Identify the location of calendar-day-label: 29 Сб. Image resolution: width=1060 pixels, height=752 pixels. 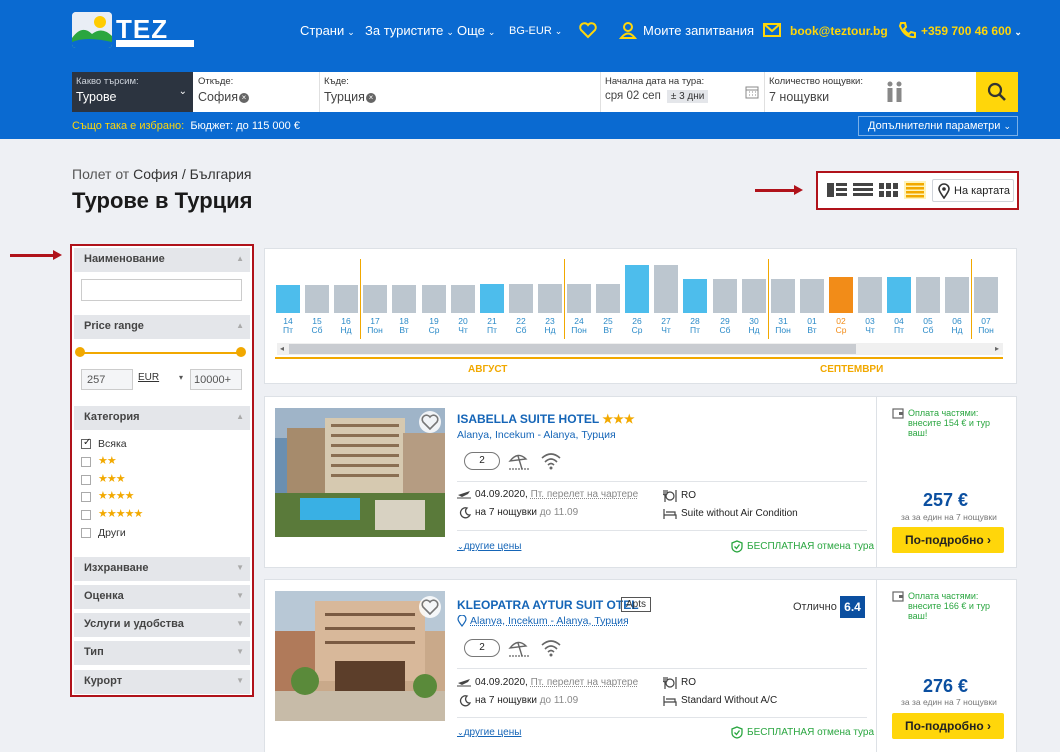
(725, 326).